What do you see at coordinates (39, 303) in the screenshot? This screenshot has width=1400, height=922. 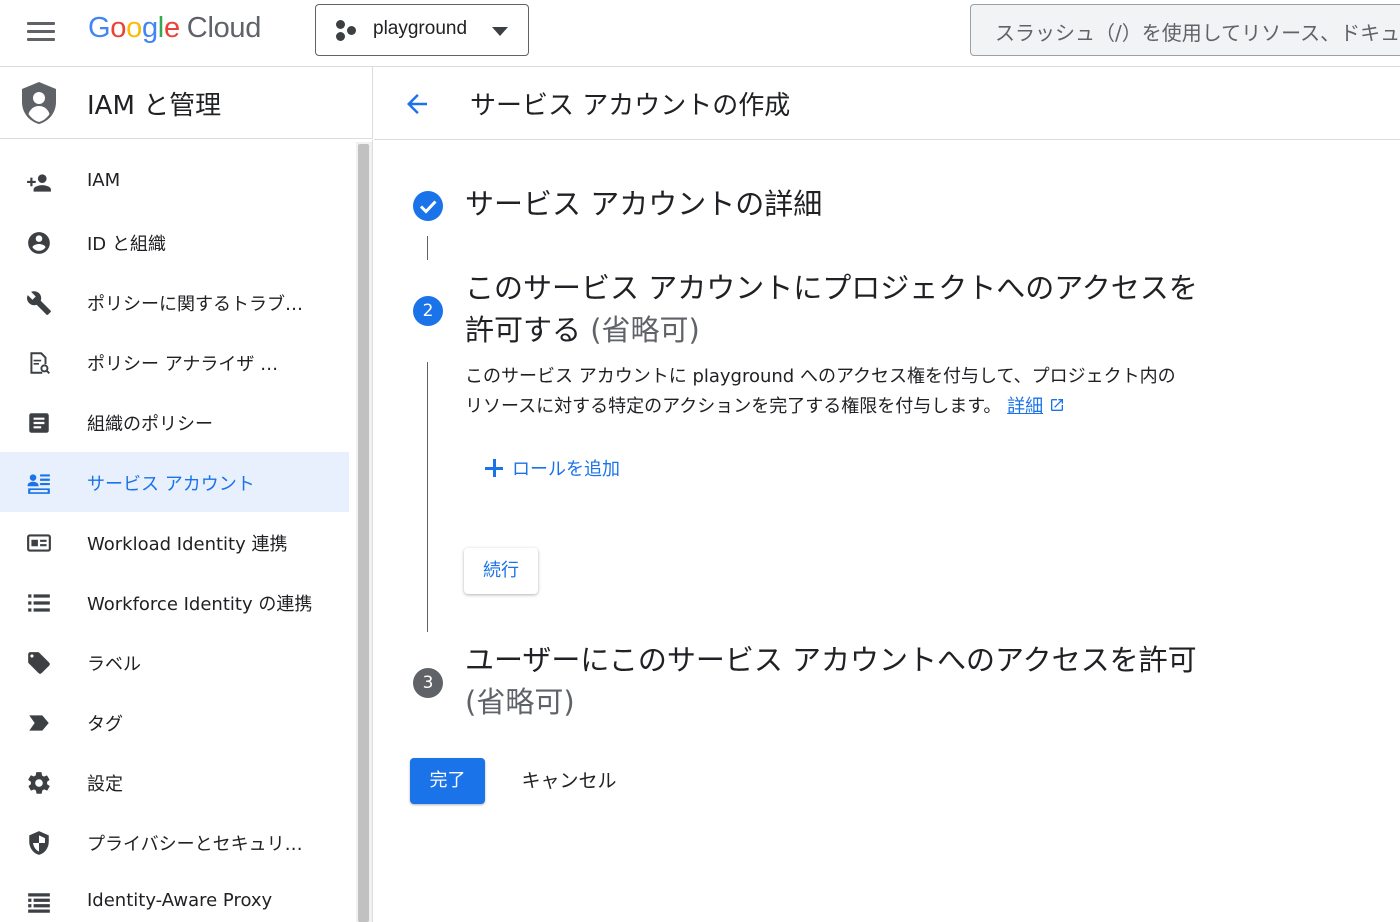 I see `wrench-icon` at bounding box center [39, 303].